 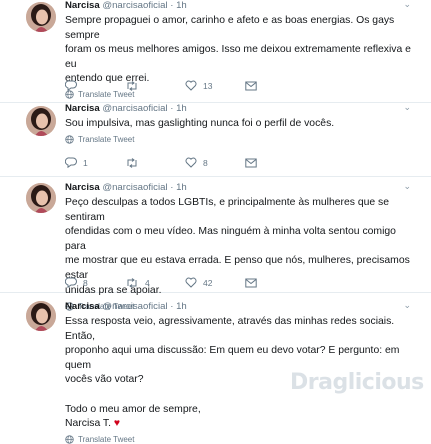 I want to click on tweet-actions: 8 4 42, so click(x=185, y=282).